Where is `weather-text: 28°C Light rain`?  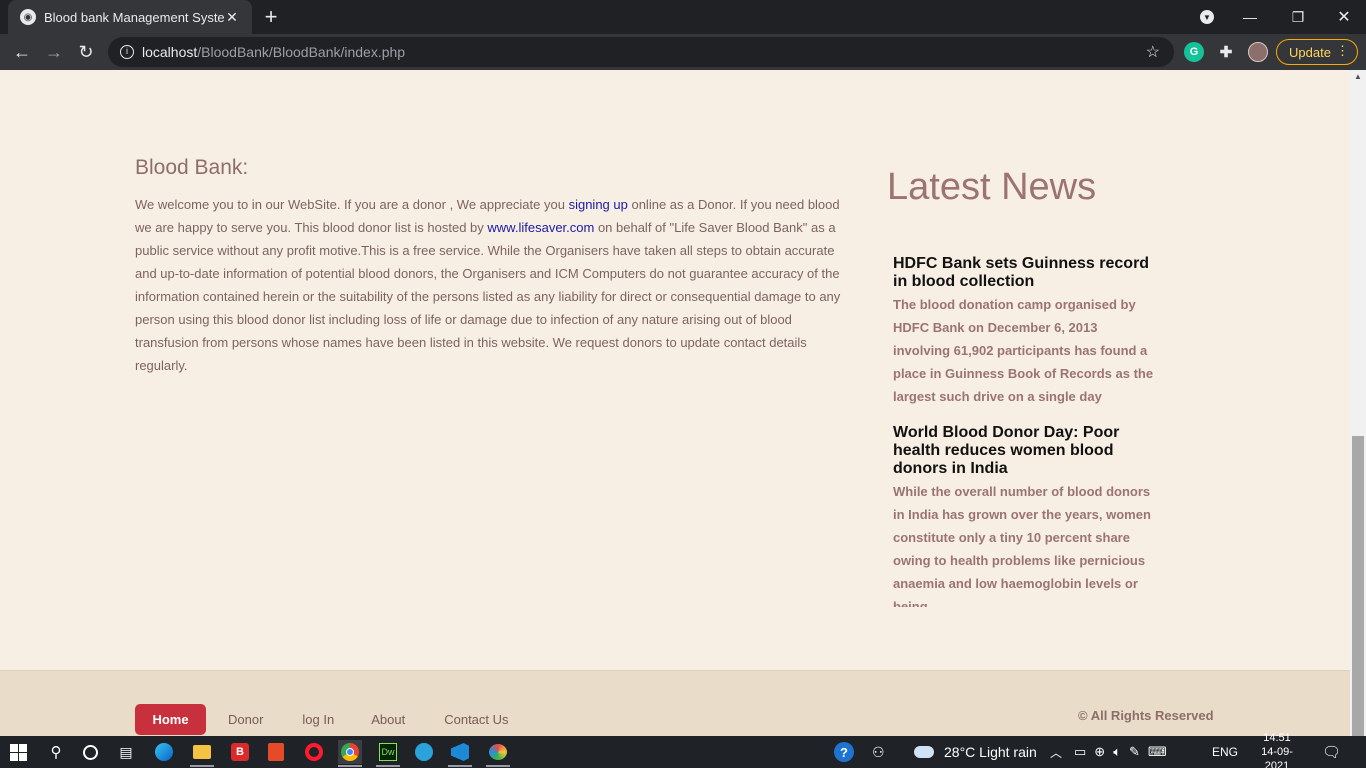 weather-text: 28°C Light rain is located at coordinates (990, 752).